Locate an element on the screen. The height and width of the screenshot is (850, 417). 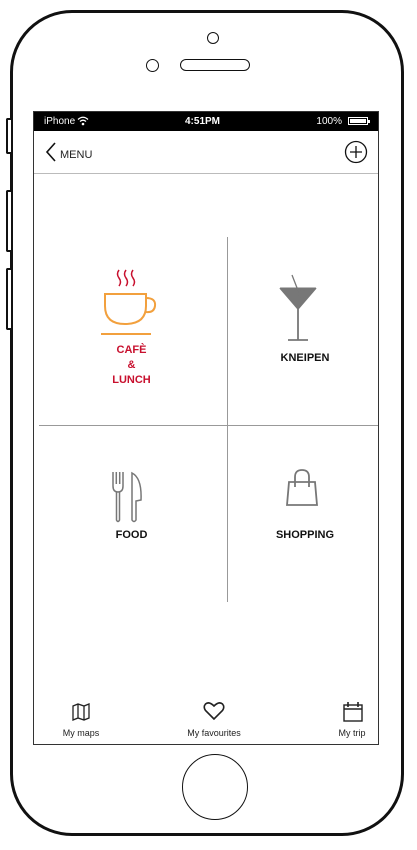
proximity-sensor is located at coordinates (152, 65).